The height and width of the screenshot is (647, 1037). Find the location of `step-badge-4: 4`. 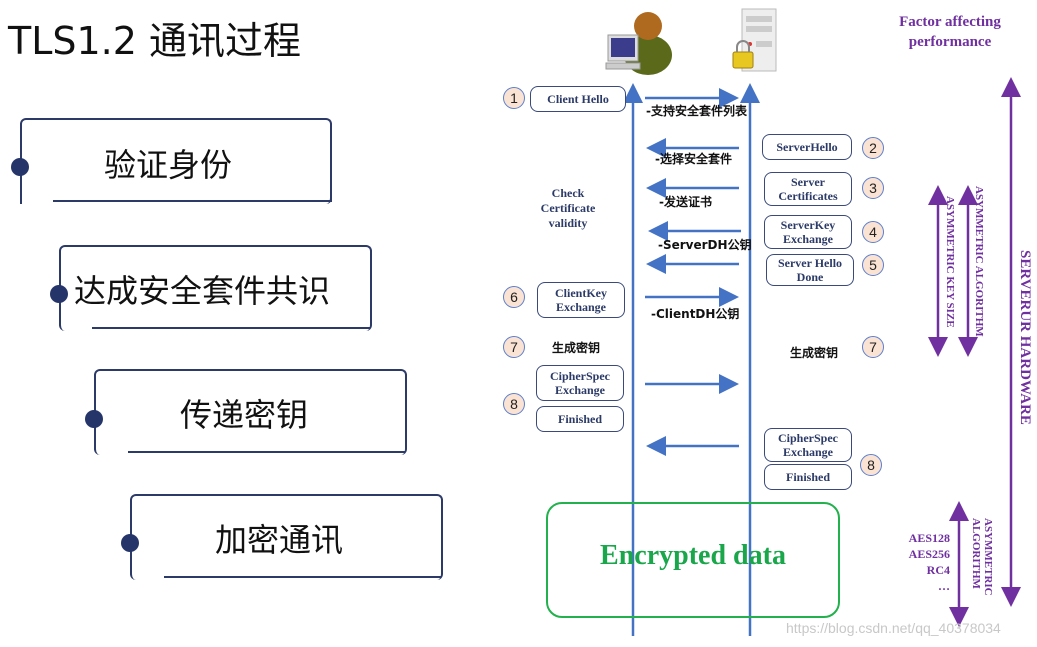

step-badge-4: 4 is located at coordinates (873, 232).